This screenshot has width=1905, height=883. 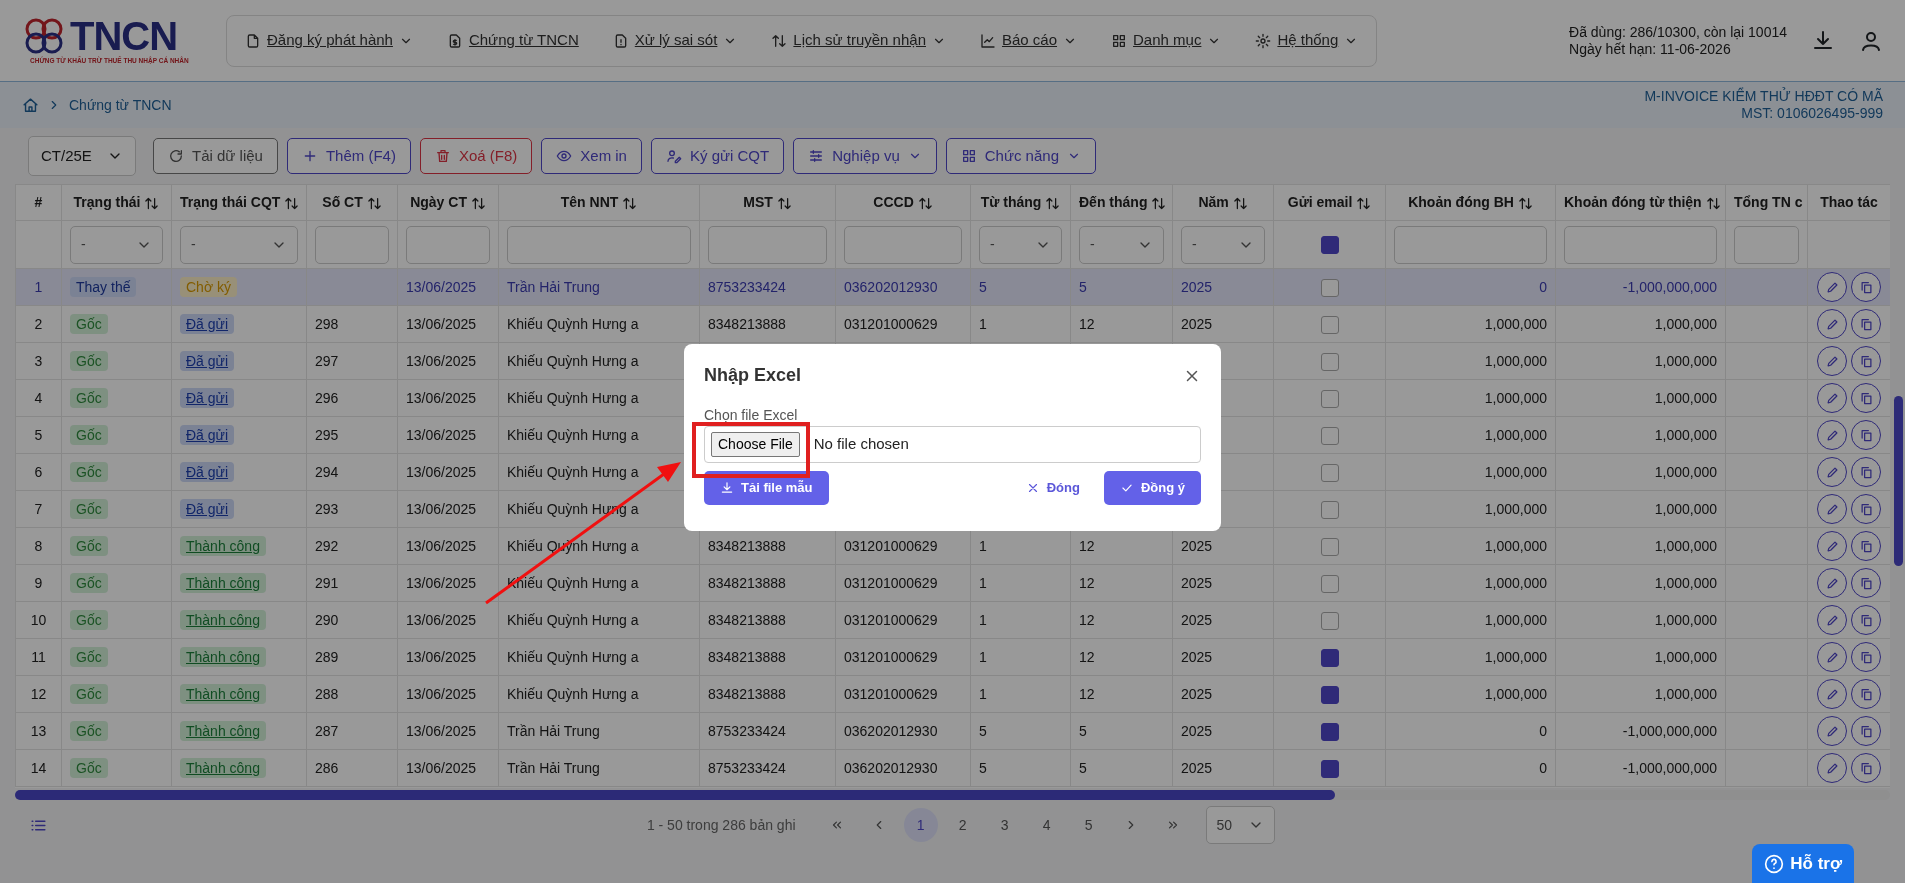 I want to click on toolbar-button: Xem in, so click(x=591, y=156).